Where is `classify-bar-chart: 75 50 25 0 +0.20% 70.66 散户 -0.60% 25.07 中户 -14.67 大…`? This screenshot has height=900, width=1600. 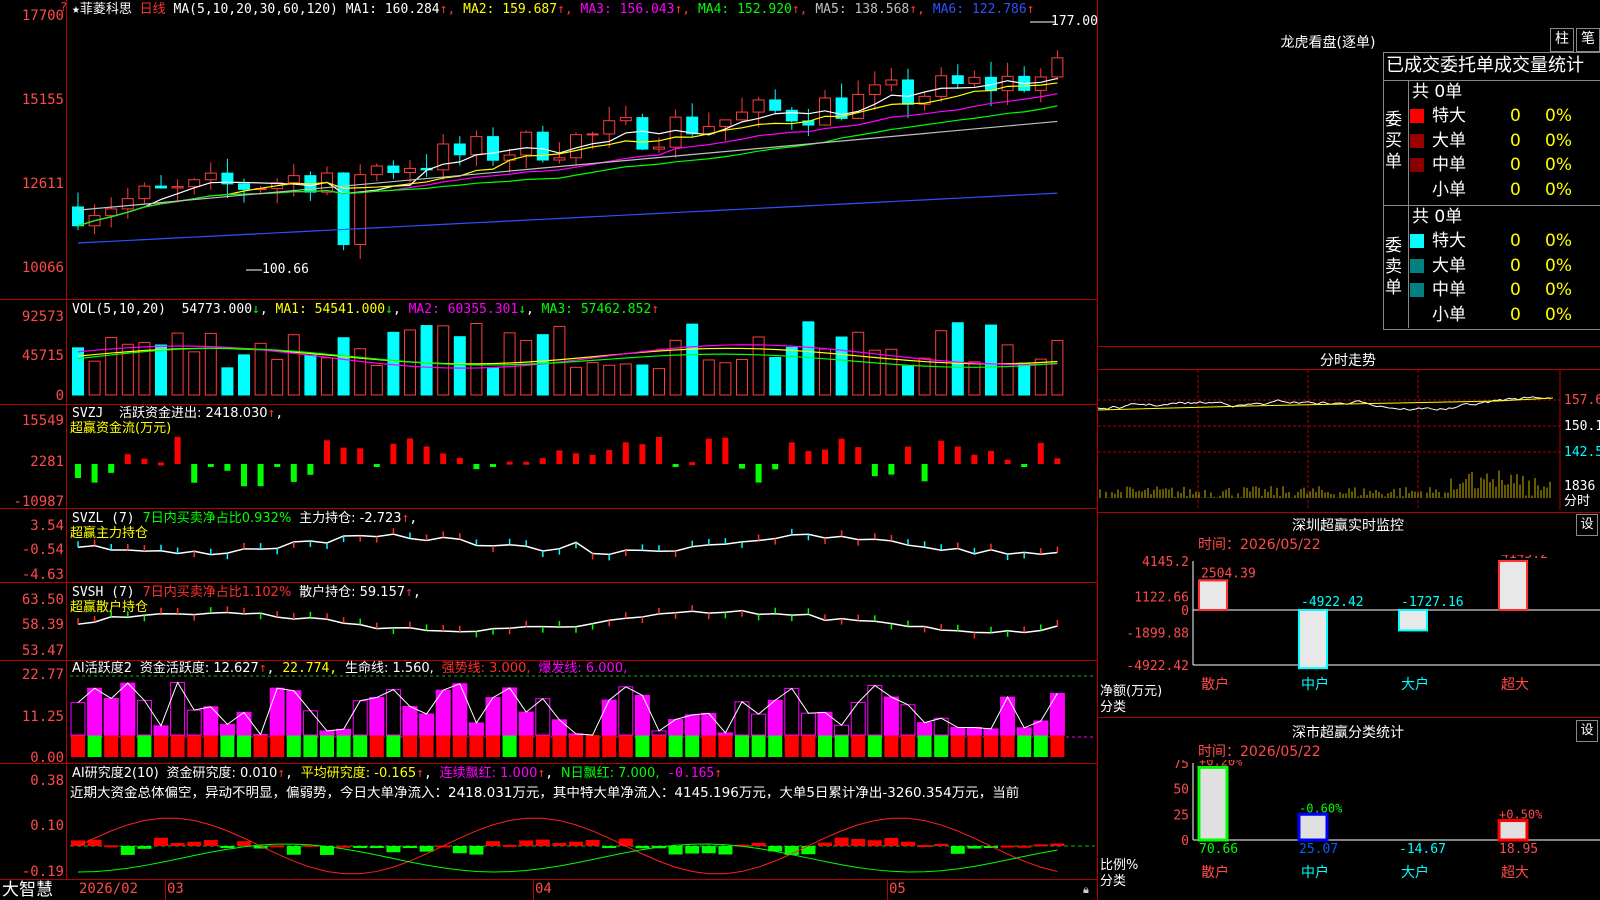
classify-bar-chart: 75 50 25 0 +0.20% 70.66 散户 -0.60% 25.07 中户 -14.67 大… is located at coordinates (1349, 830).